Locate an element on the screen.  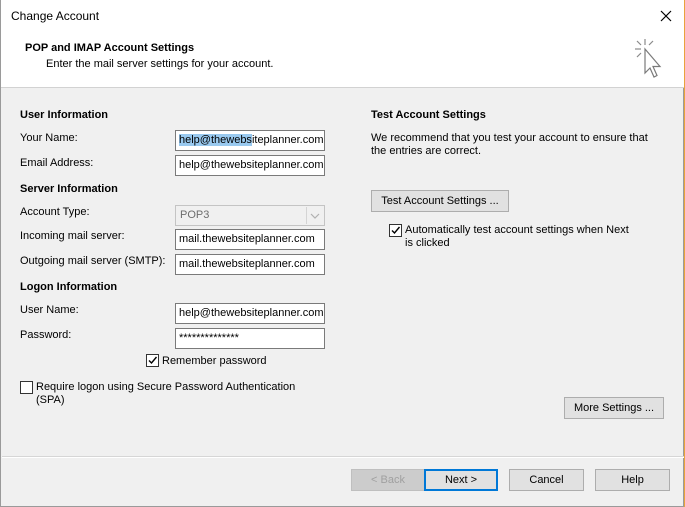
user-name-field: help@thewebsiteplanner.com is located at coordinates (250, 313).